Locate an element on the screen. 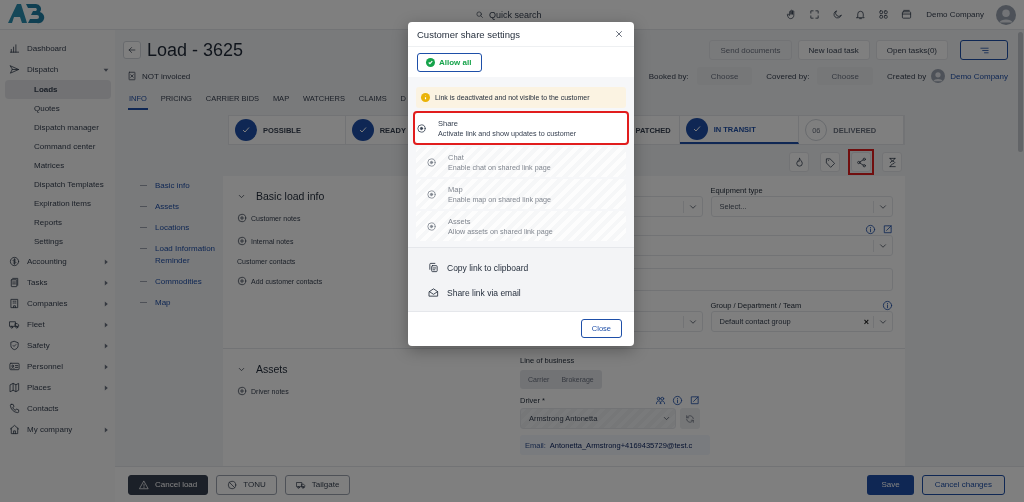 The width and height of the screenshot is (1024, 502). section-title: Assets is located at coordinates (272, 369).